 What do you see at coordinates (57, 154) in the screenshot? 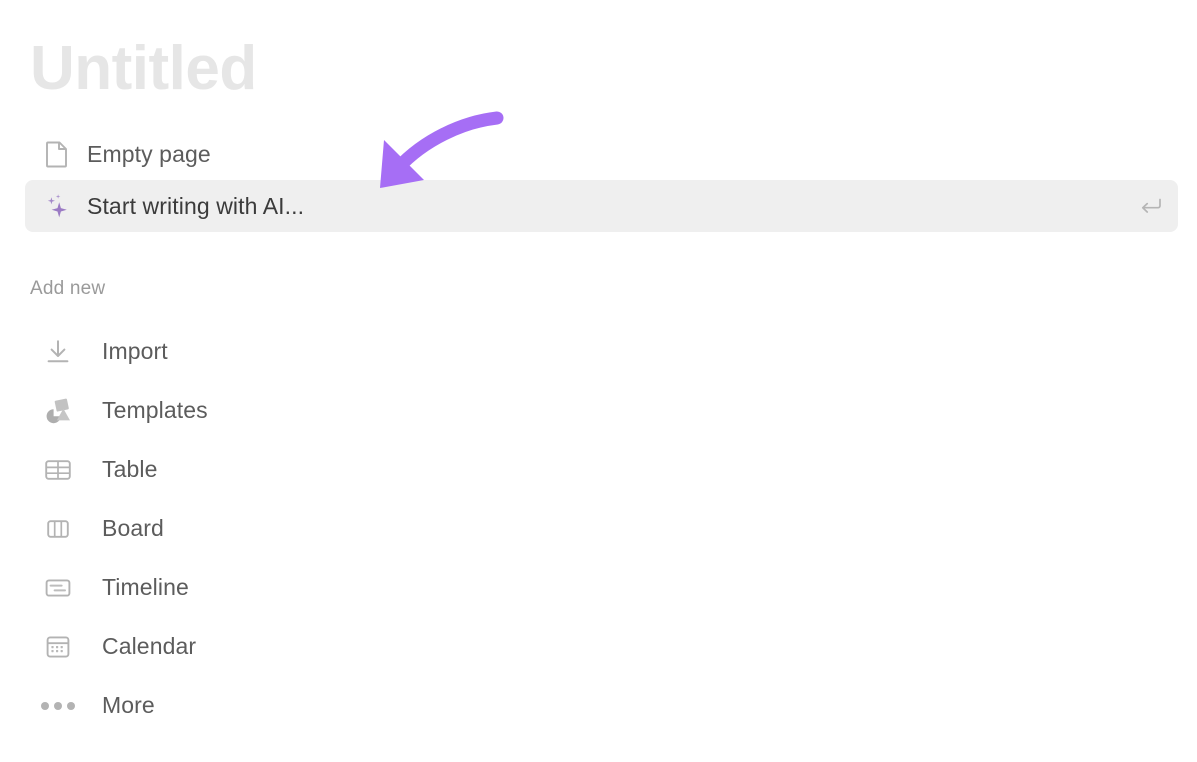
I see `document-page-icon` at bounding box center [57, 154].